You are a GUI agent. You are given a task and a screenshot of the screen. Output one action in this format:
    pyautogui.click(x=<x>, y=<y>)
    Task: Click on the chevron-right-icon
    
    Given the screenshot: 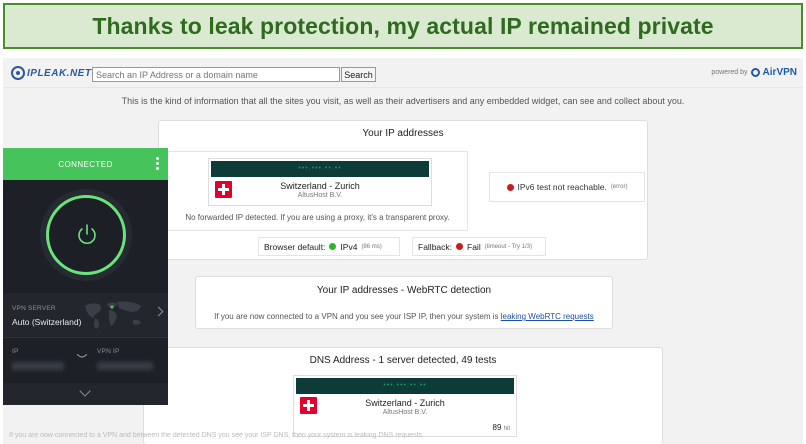 What is the action you would take?
    pyautogui.click(x=158, y=311)
    